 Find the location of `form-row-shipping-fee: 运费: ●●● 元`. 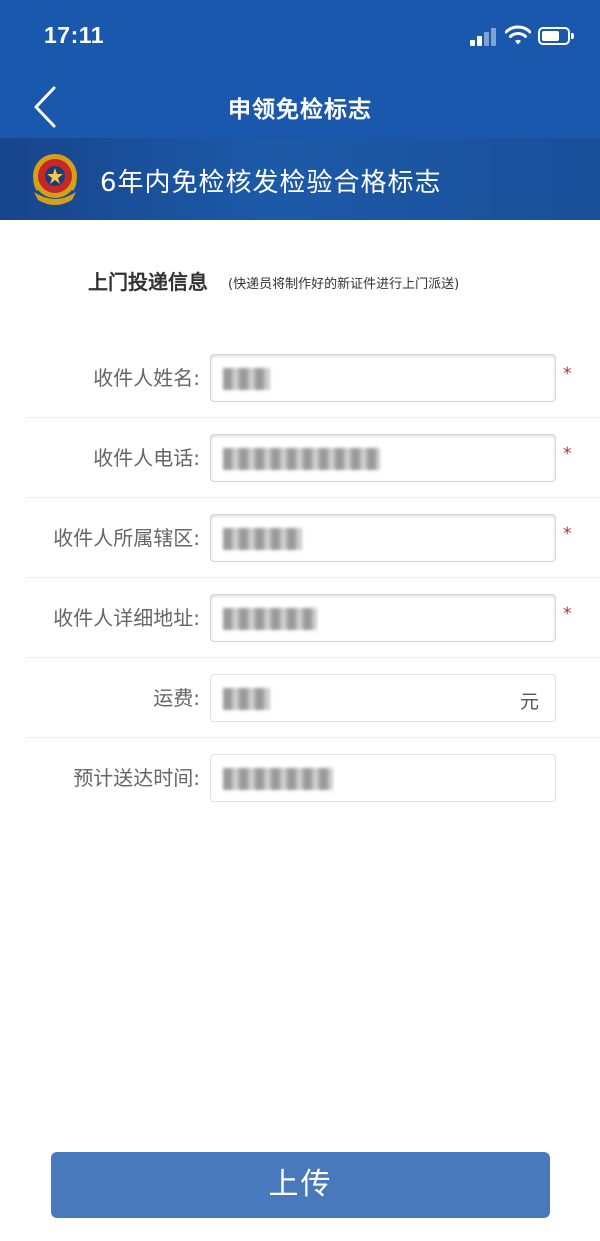

form-row-shipping-fee: 运费: ●●● 元 is located at coordinates (300, 698).